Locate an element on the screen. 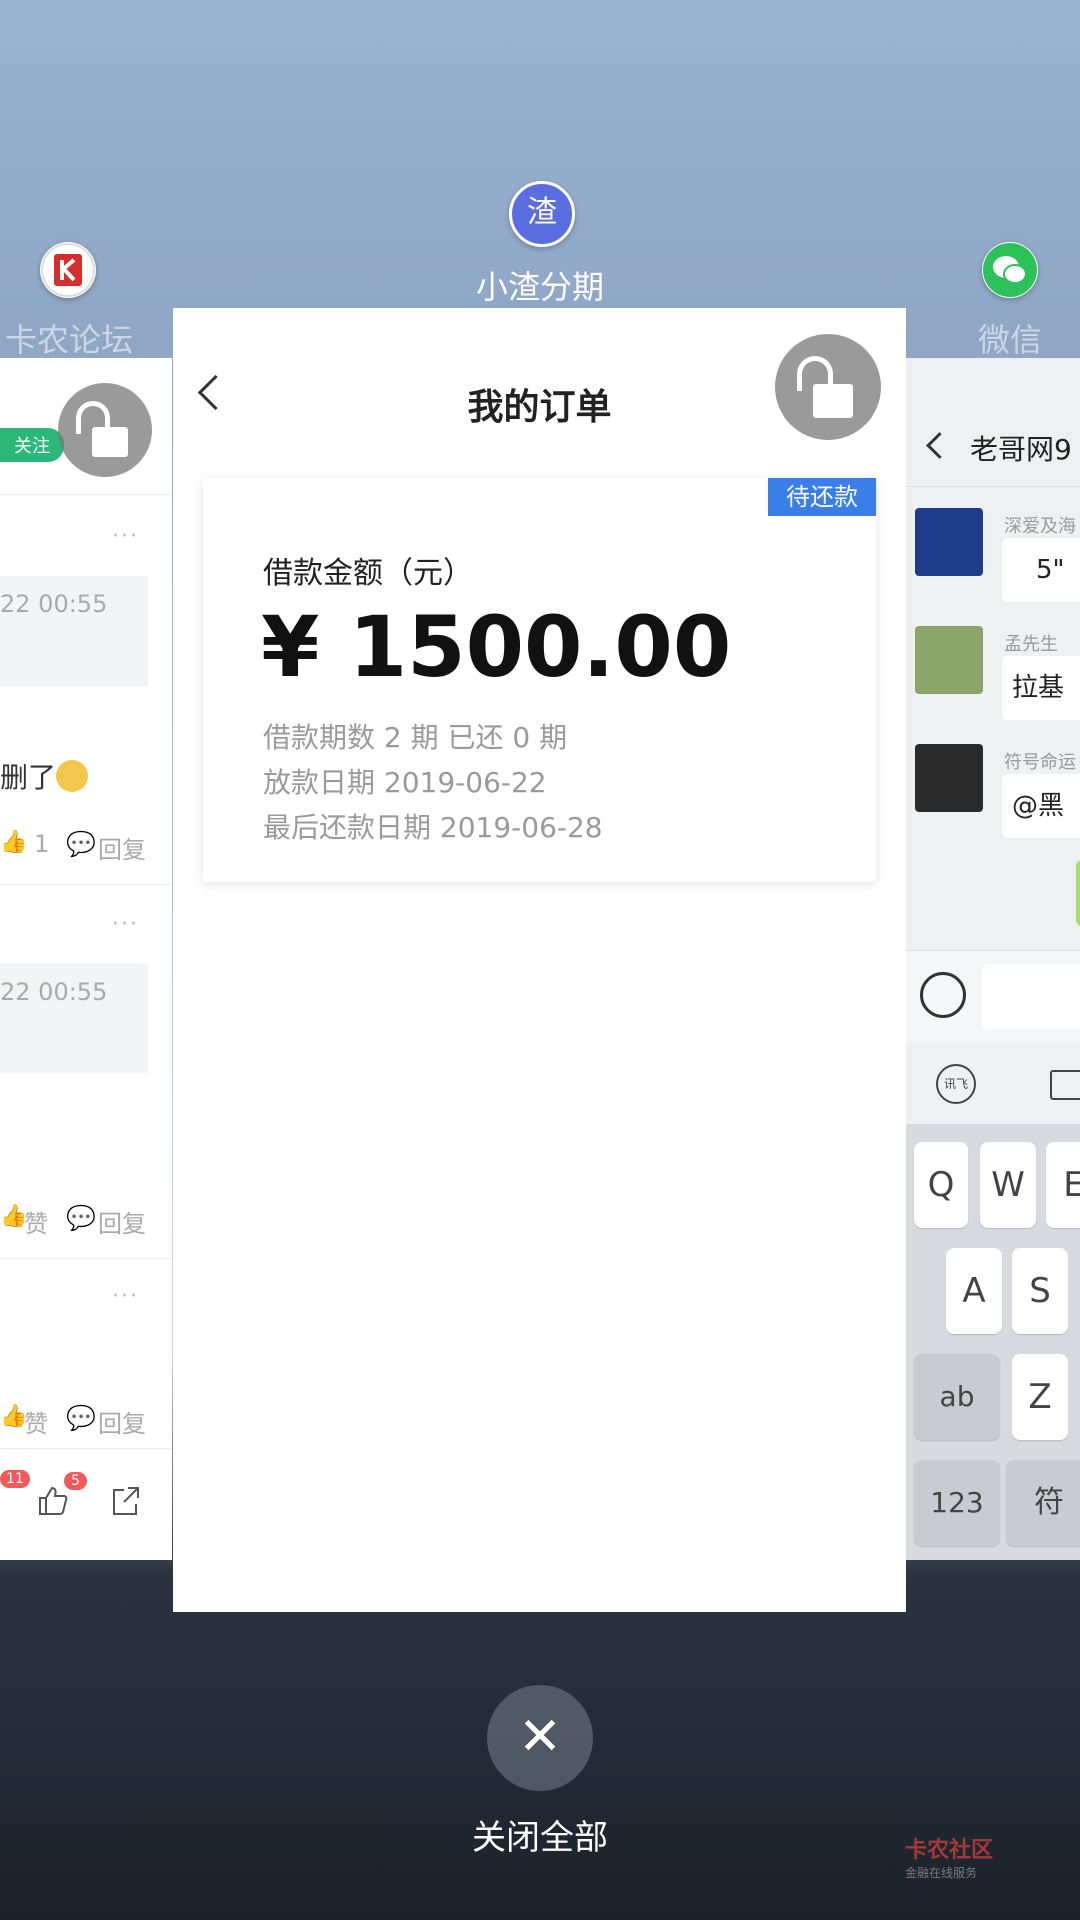  status-badge: 待还款 is located at coordinates (822, 497).